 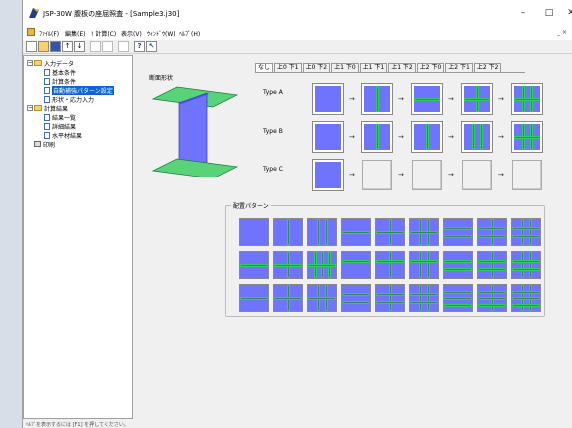 What do you see at coordinates (562, 32) in the screenshot?
I see `mdi-controls: _ ×` at bounding box center [562, 32].